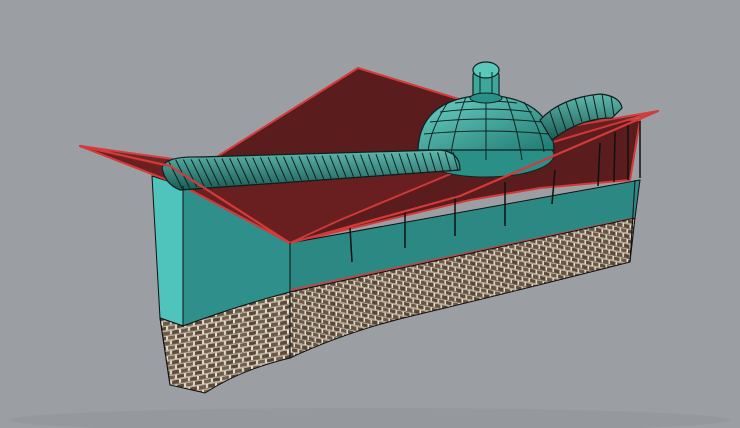 This screenshot has height=428, width=740. Describe the element at coordinates (370, 418) in the screenshot. I see `ground-shadow` at that location.